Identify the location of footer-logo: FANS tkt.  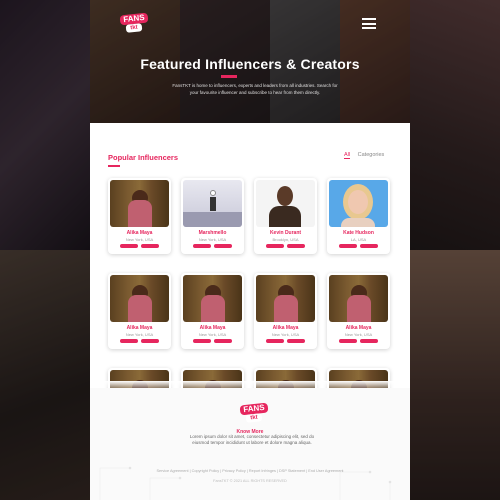
(254, 414).